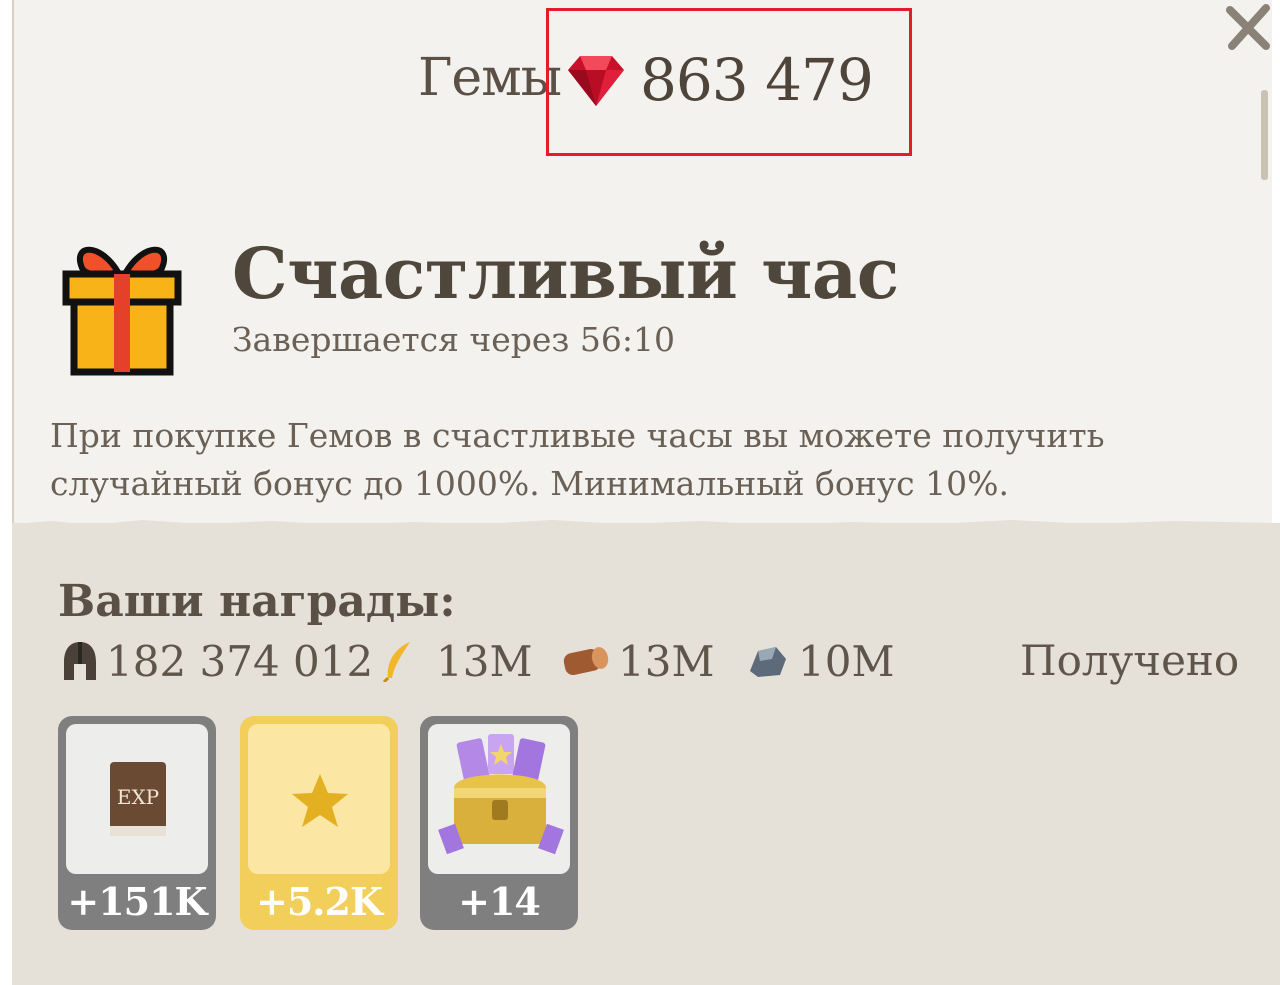 This screenshot has height=985, width=1280. Describe the element at coordinates (729, 82) in the screenshot. I see `gems-highlight-box` at that location.